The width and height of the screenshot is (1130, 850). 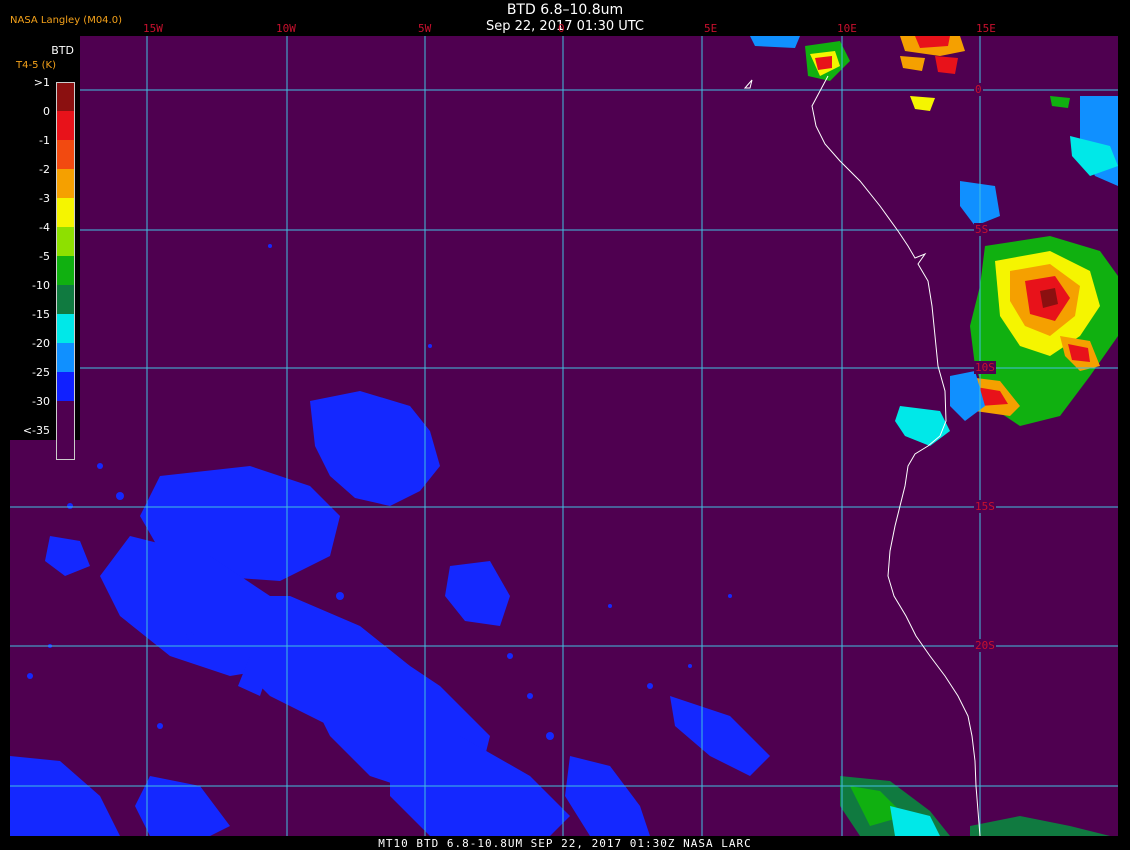 What do you see at coordinates (41, 285) in the screenshot?
I see `legend-label: -10` at bounding box center [41, 285].